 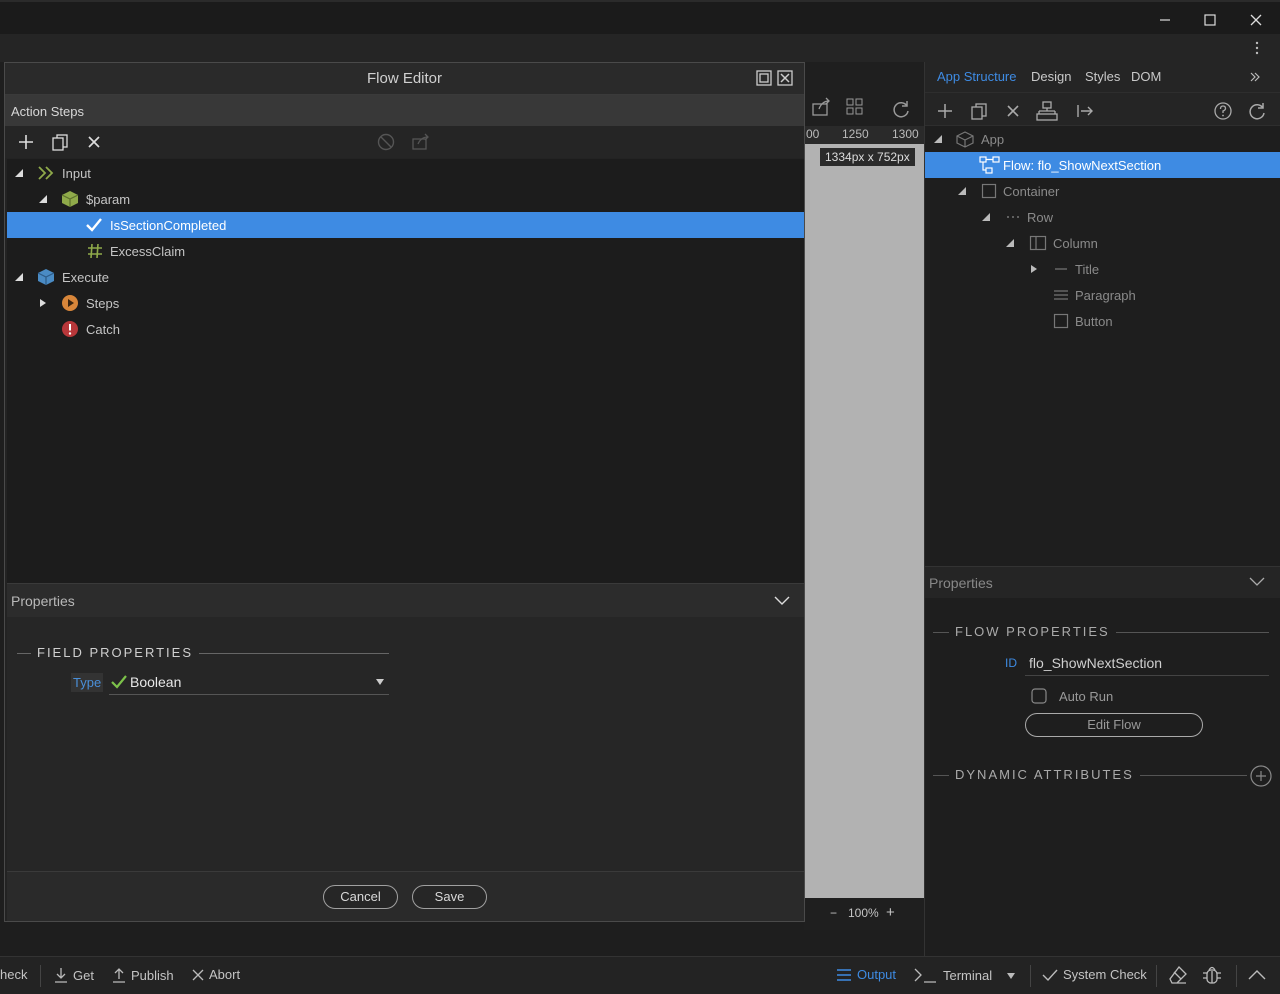 I want to click on properties-header: Properties, so click(x=1102, y=582).